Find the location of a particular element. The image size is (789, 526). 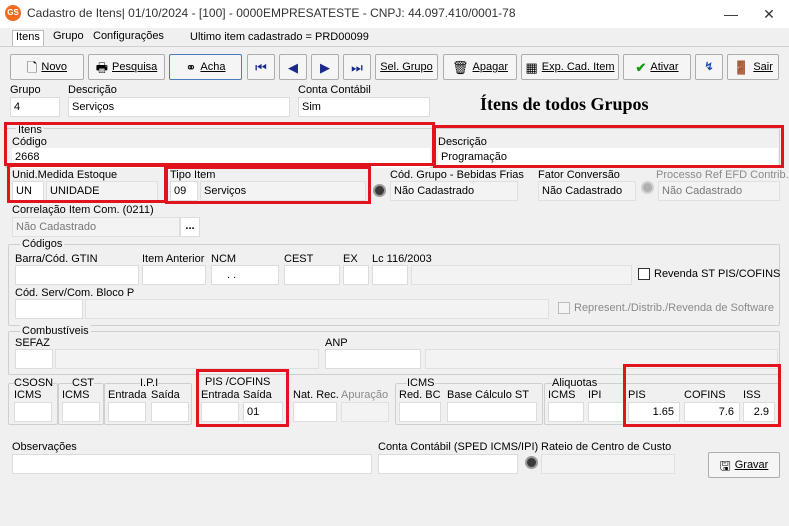

anp-label: ANP is located at coordinates (336, 343).